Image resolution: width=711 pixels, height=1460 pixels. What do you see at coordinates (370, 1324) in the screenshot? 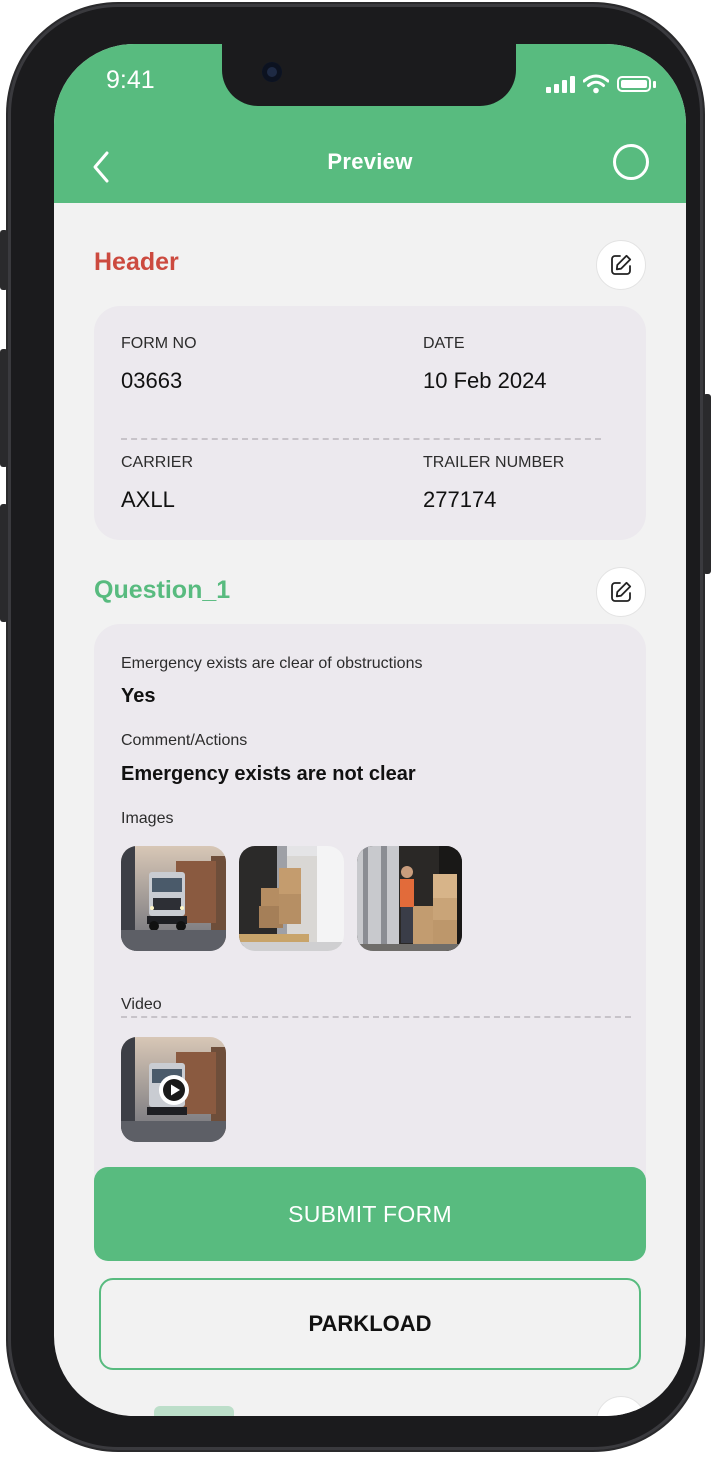
I see `parkload-button: PARKLOAD` at bounding box center [370, 1324].